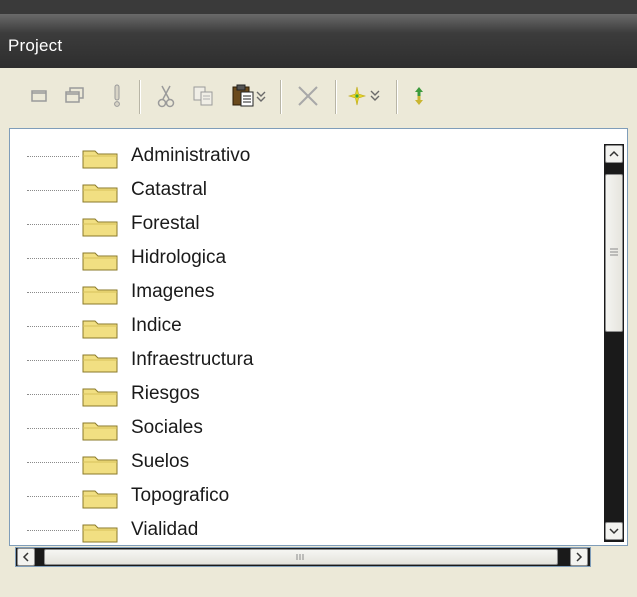  Describe the element at coordinates (192, 359) in the screenshot. I see `tree-item-label: Infraestructura` at that location.